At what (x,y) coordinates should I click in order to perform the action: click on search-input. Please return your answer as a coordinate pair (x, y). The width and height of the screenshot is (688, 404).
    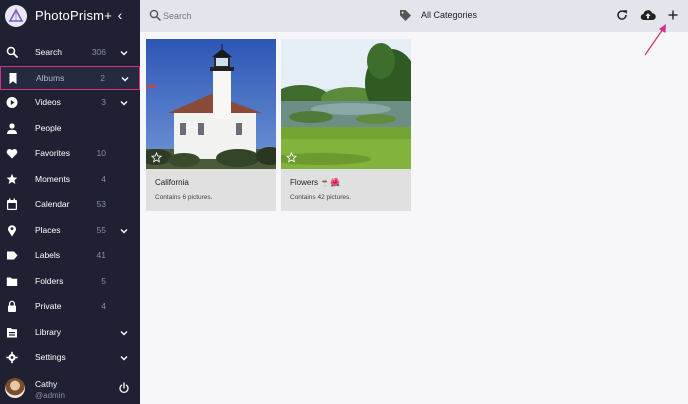
    Looking at the image, I should click on (263, 16).